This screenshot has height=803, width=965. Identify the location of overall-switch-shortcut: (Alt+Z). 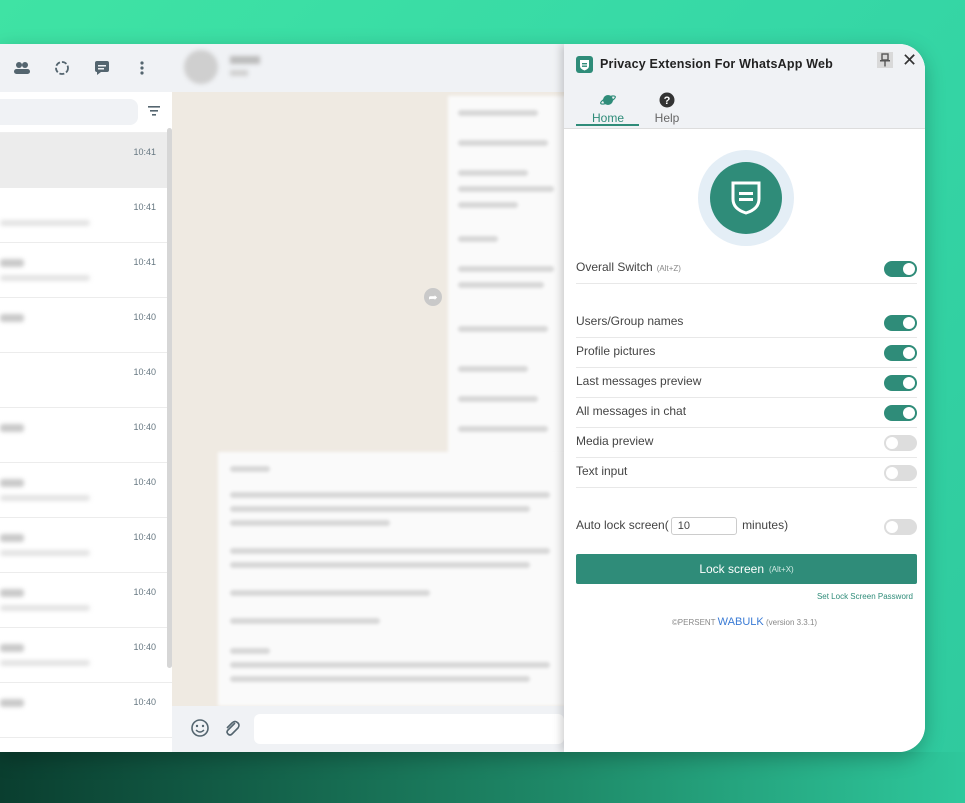
(668, 268).